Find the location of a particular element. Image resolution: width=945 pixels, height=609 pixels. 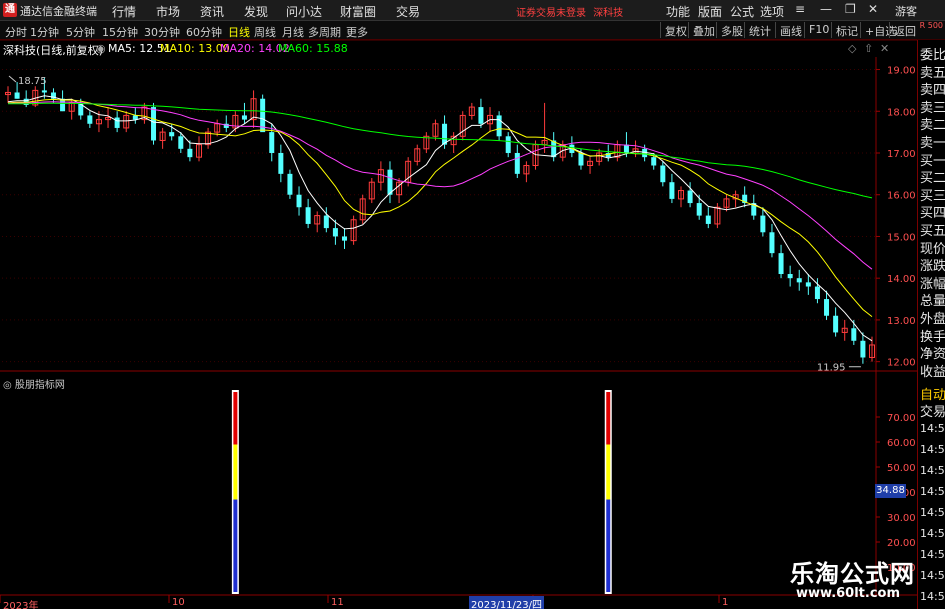

quote-label-12: 涨跌 is located at coordinates (932, 267).